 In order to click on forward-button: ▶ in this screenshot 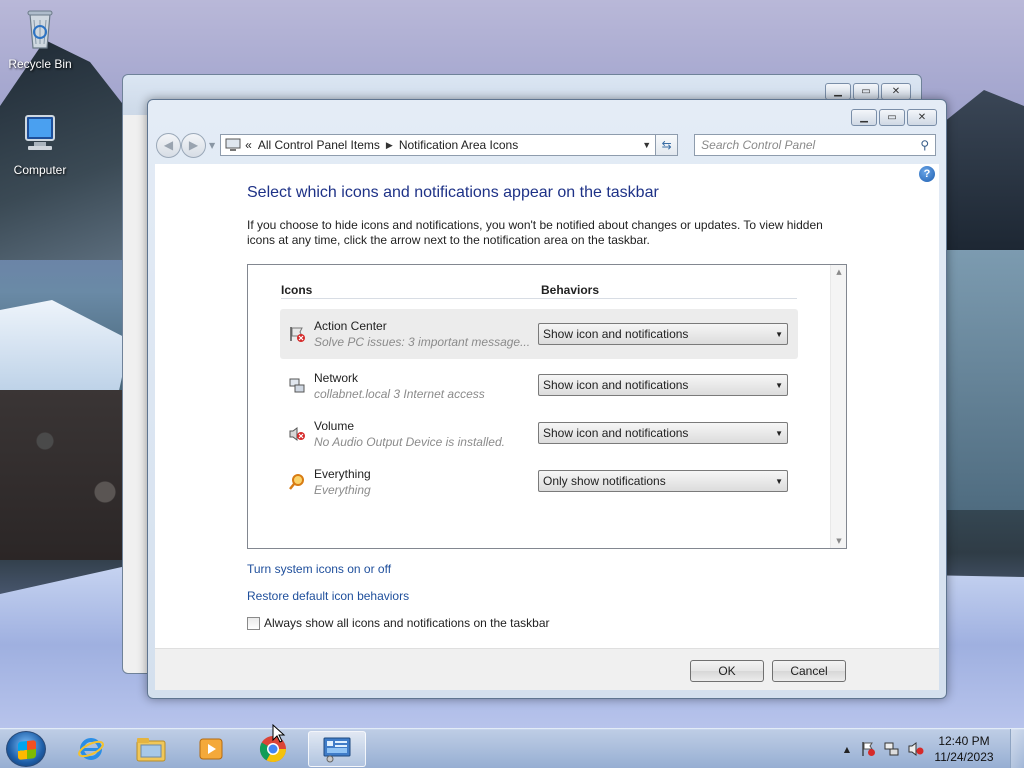, I will do `click(193, 145)`.